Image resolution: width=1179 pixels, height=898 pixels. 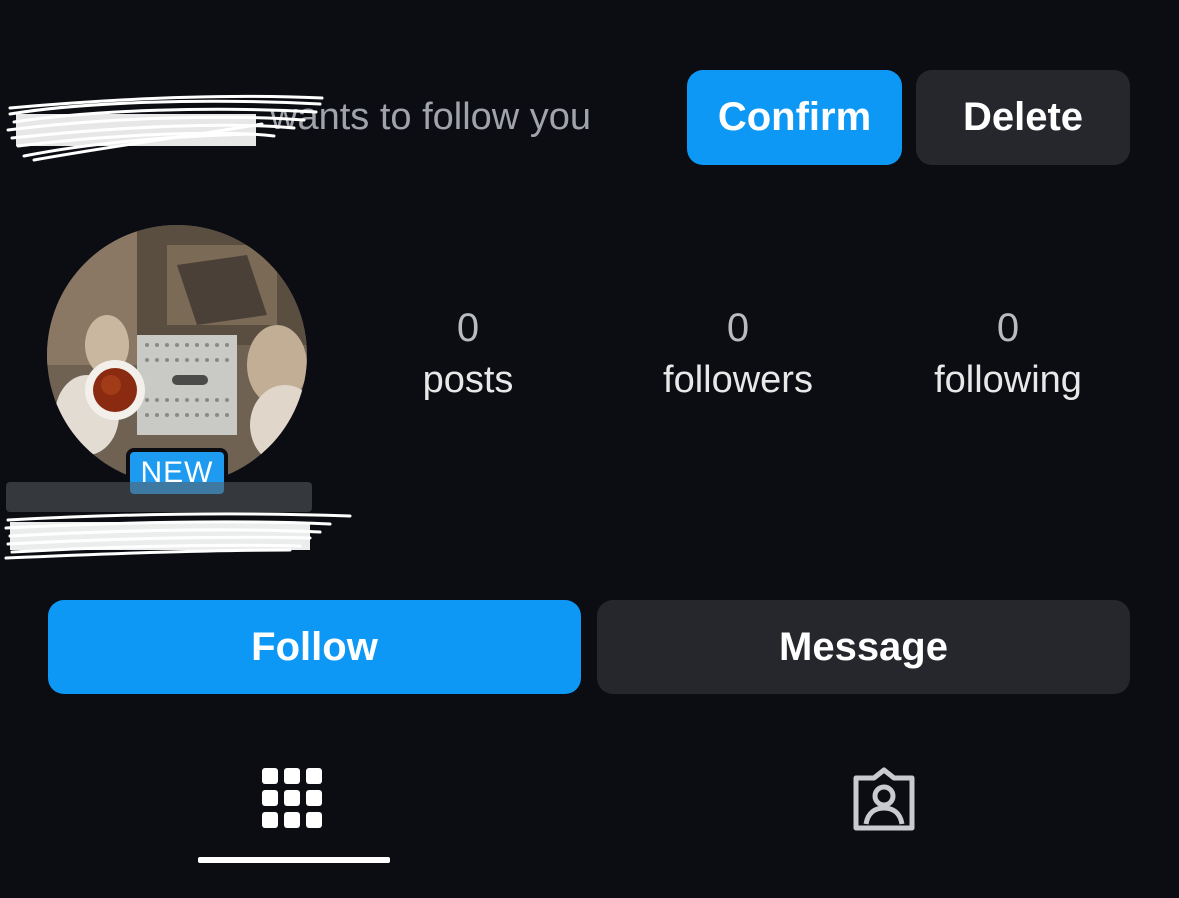 What do you see at coordinates (794, 117) in the screenshot?
I see `confirm-button: Confirm` at bounding box center [794, 117].